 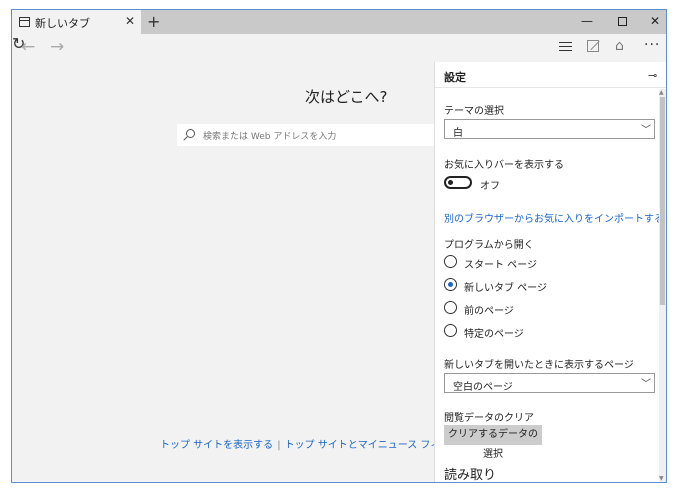 I want to click on radio-new-tab-page, so click(x=450, y=284).